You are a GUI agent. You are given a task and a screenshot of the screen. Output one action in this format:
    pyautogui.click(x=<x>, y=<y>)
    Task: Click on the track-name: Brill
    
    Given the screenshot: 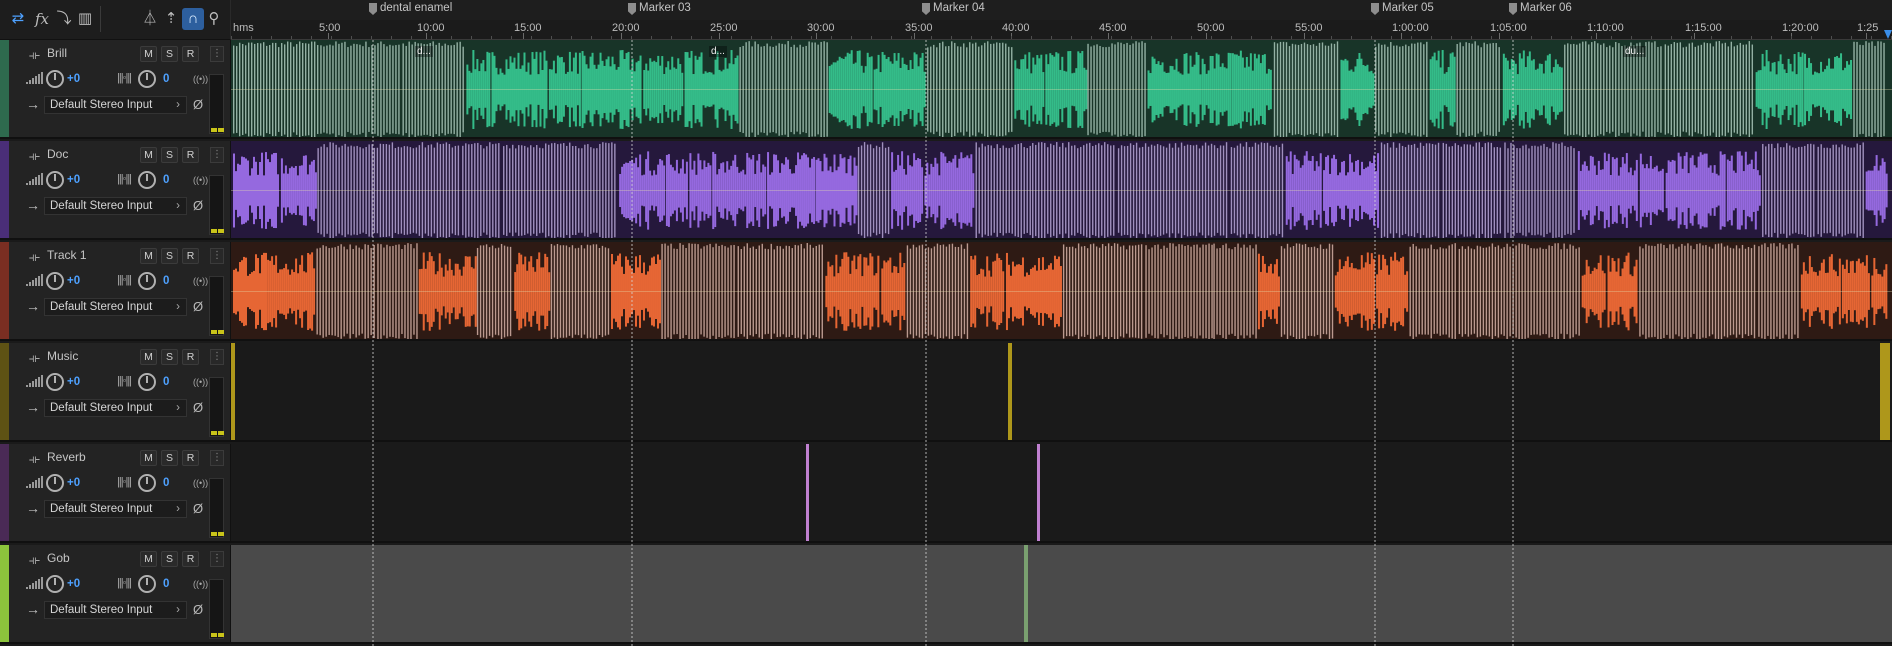 What is the action you would take?
    pyautogui.click(x=57, y=53)
    